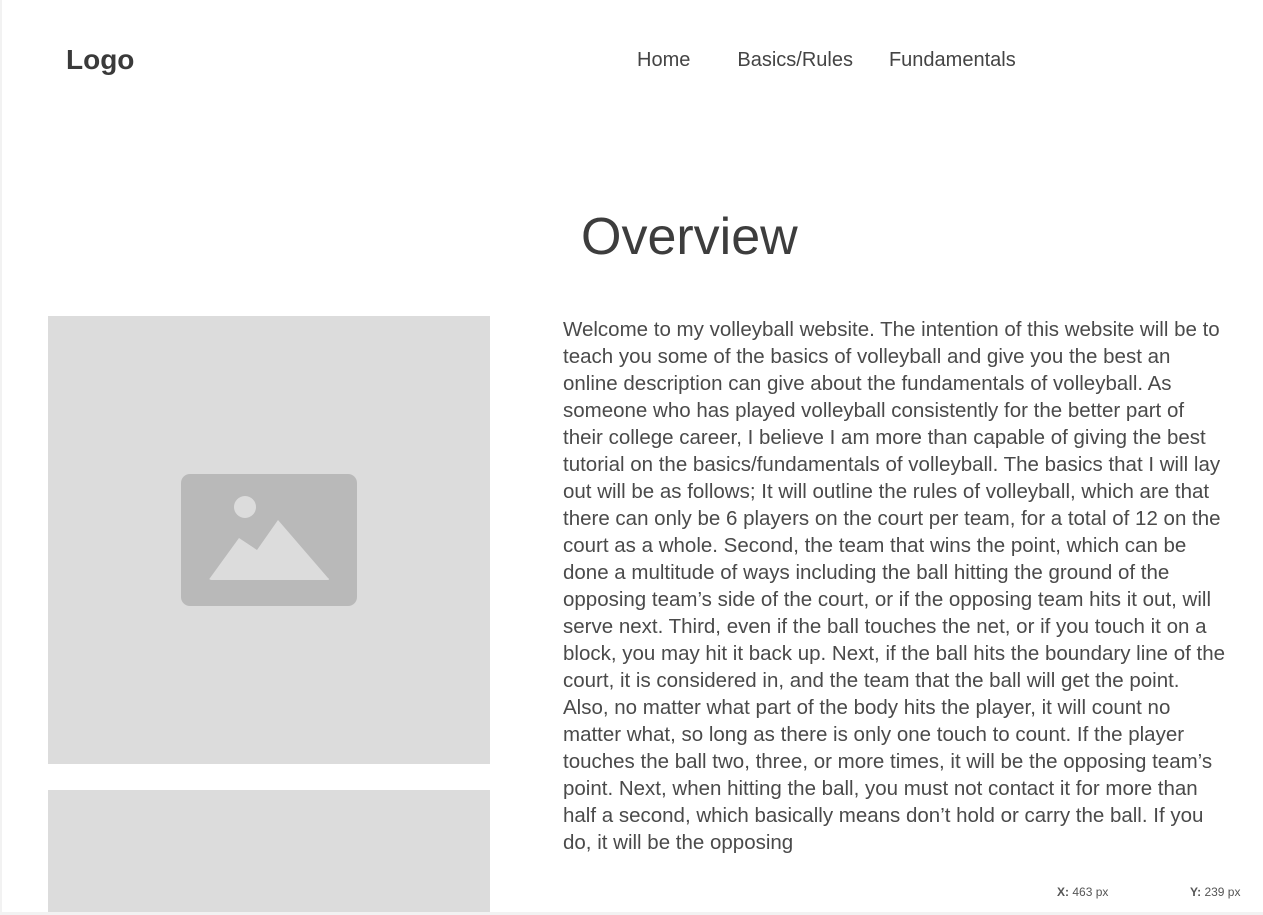  What do you see at coordinates (1063, 892) in the screenshot?
I see `x-label: X:` at bounding box center [1063, 892].